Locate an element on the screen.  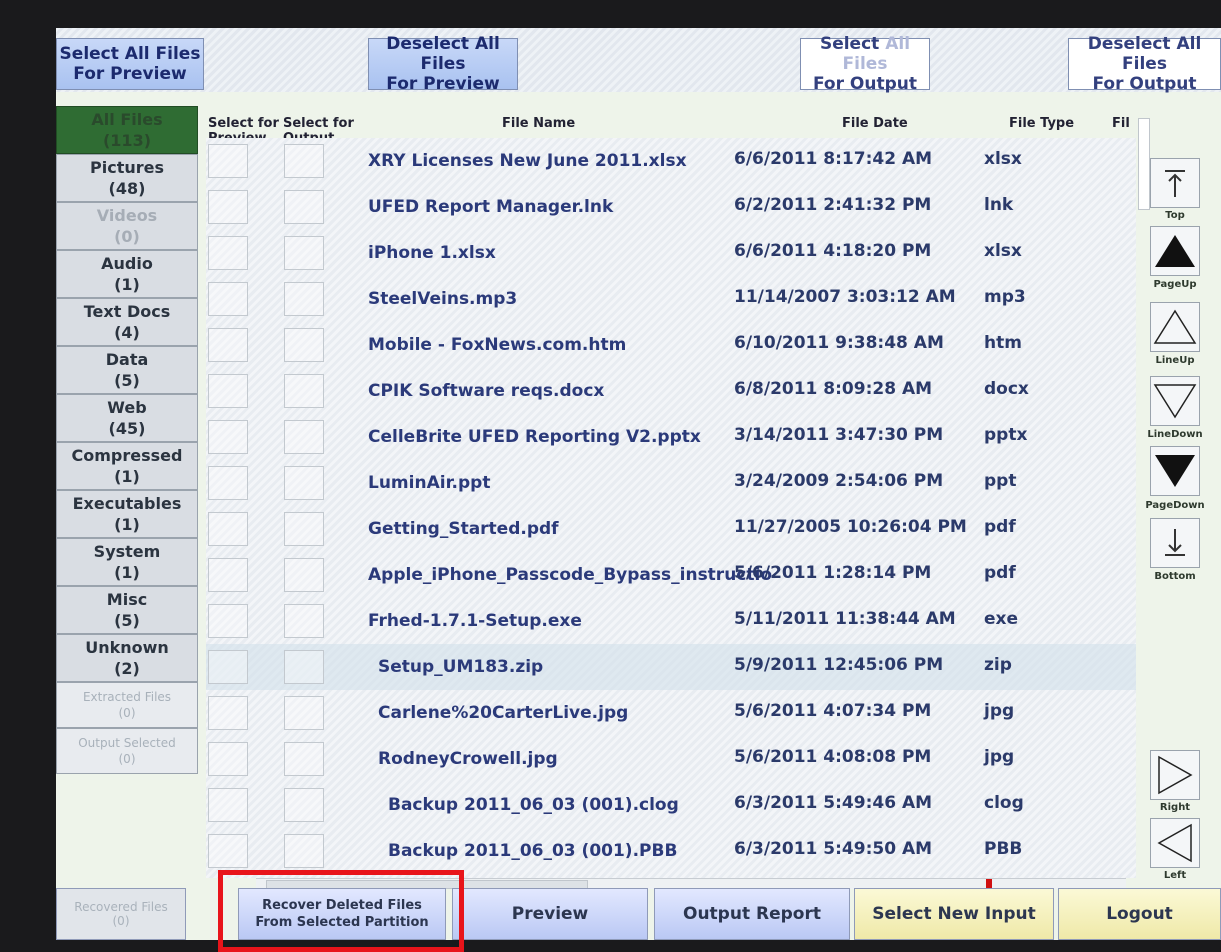
category-button: Text Docs (4) is located at coordinates (127, 322).